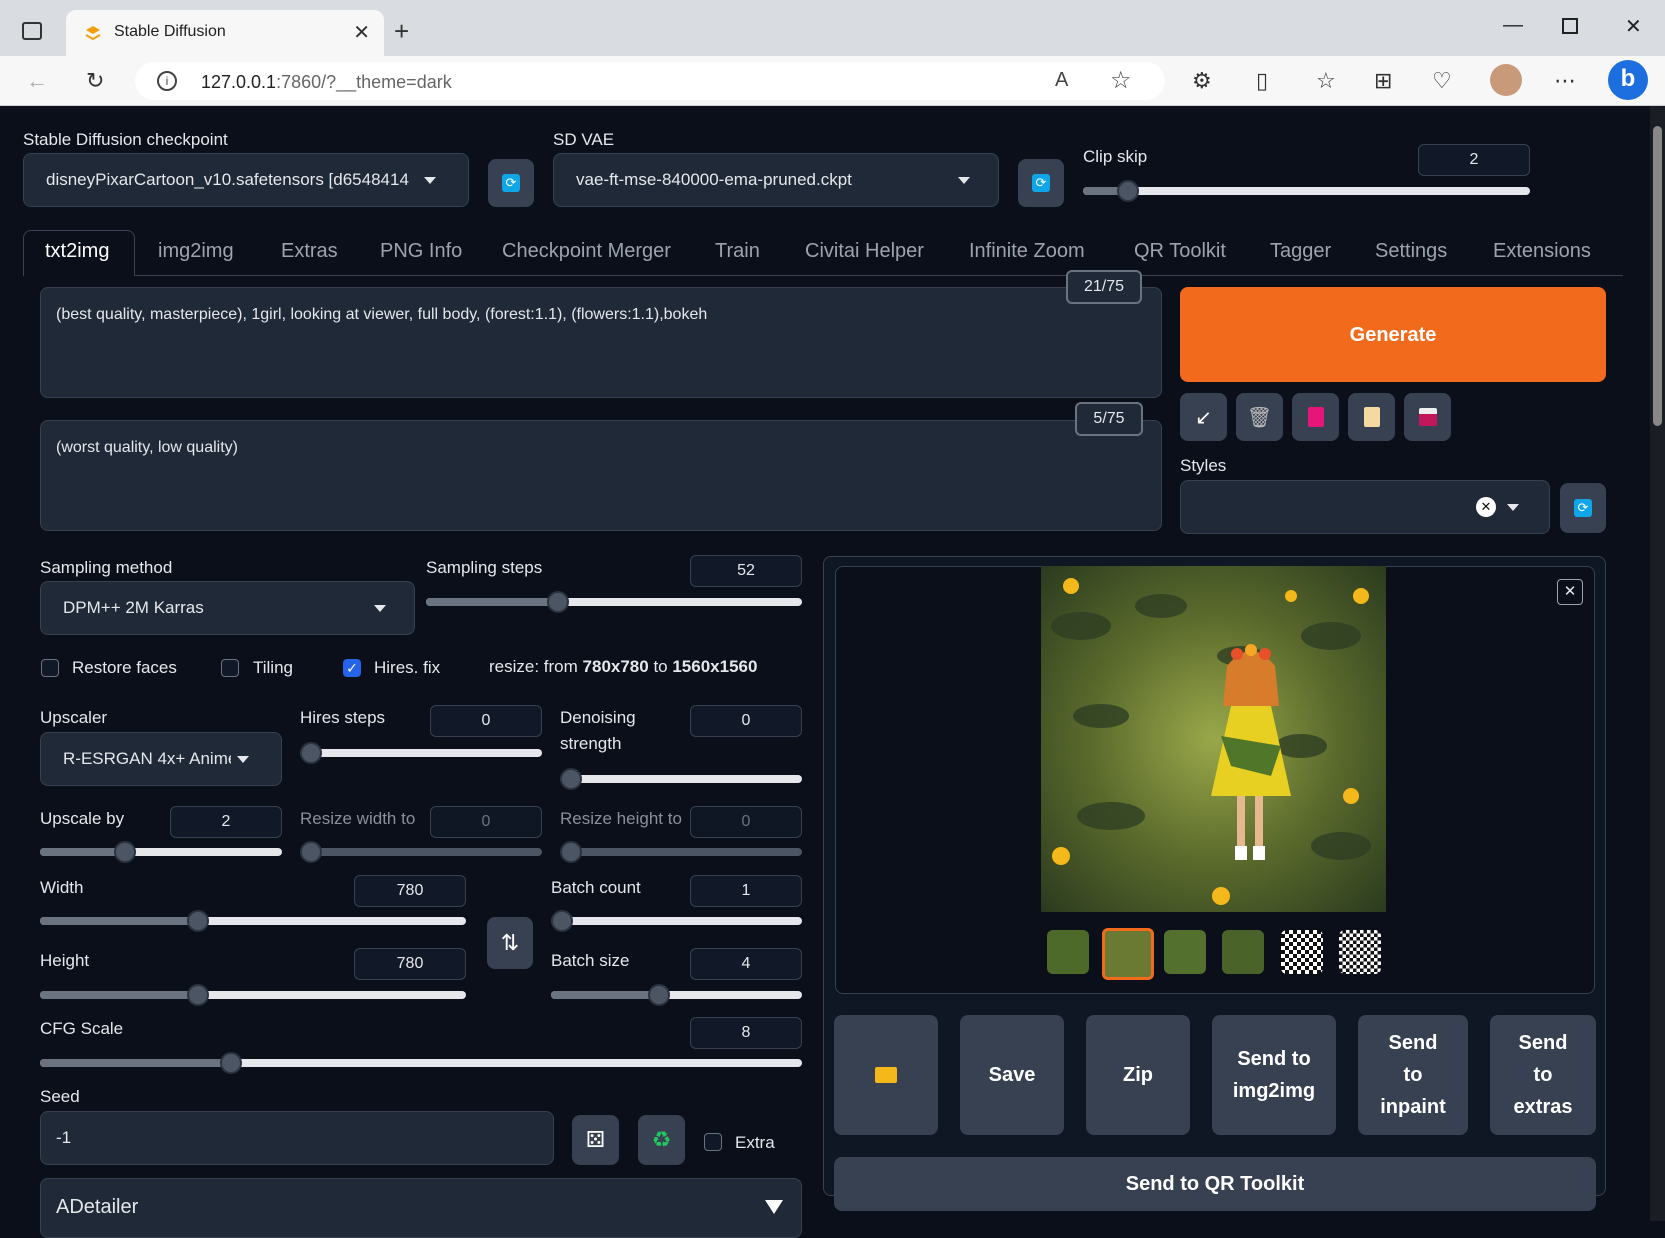 The image size is (1665, 1238). Describe the element at coordinates (746, 964) in the screenshot. I see `batch-size-input: 4` at that location.